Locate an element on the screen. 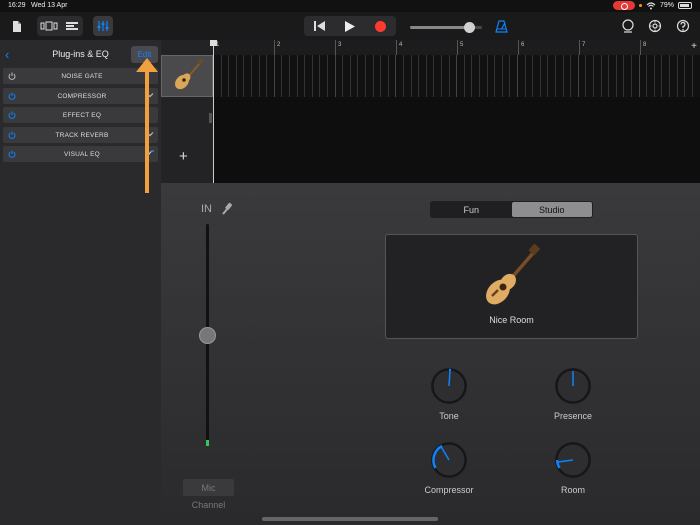 This screenshot has height=525, width=700. add-track-button: + is located at coordinates (183, 156).